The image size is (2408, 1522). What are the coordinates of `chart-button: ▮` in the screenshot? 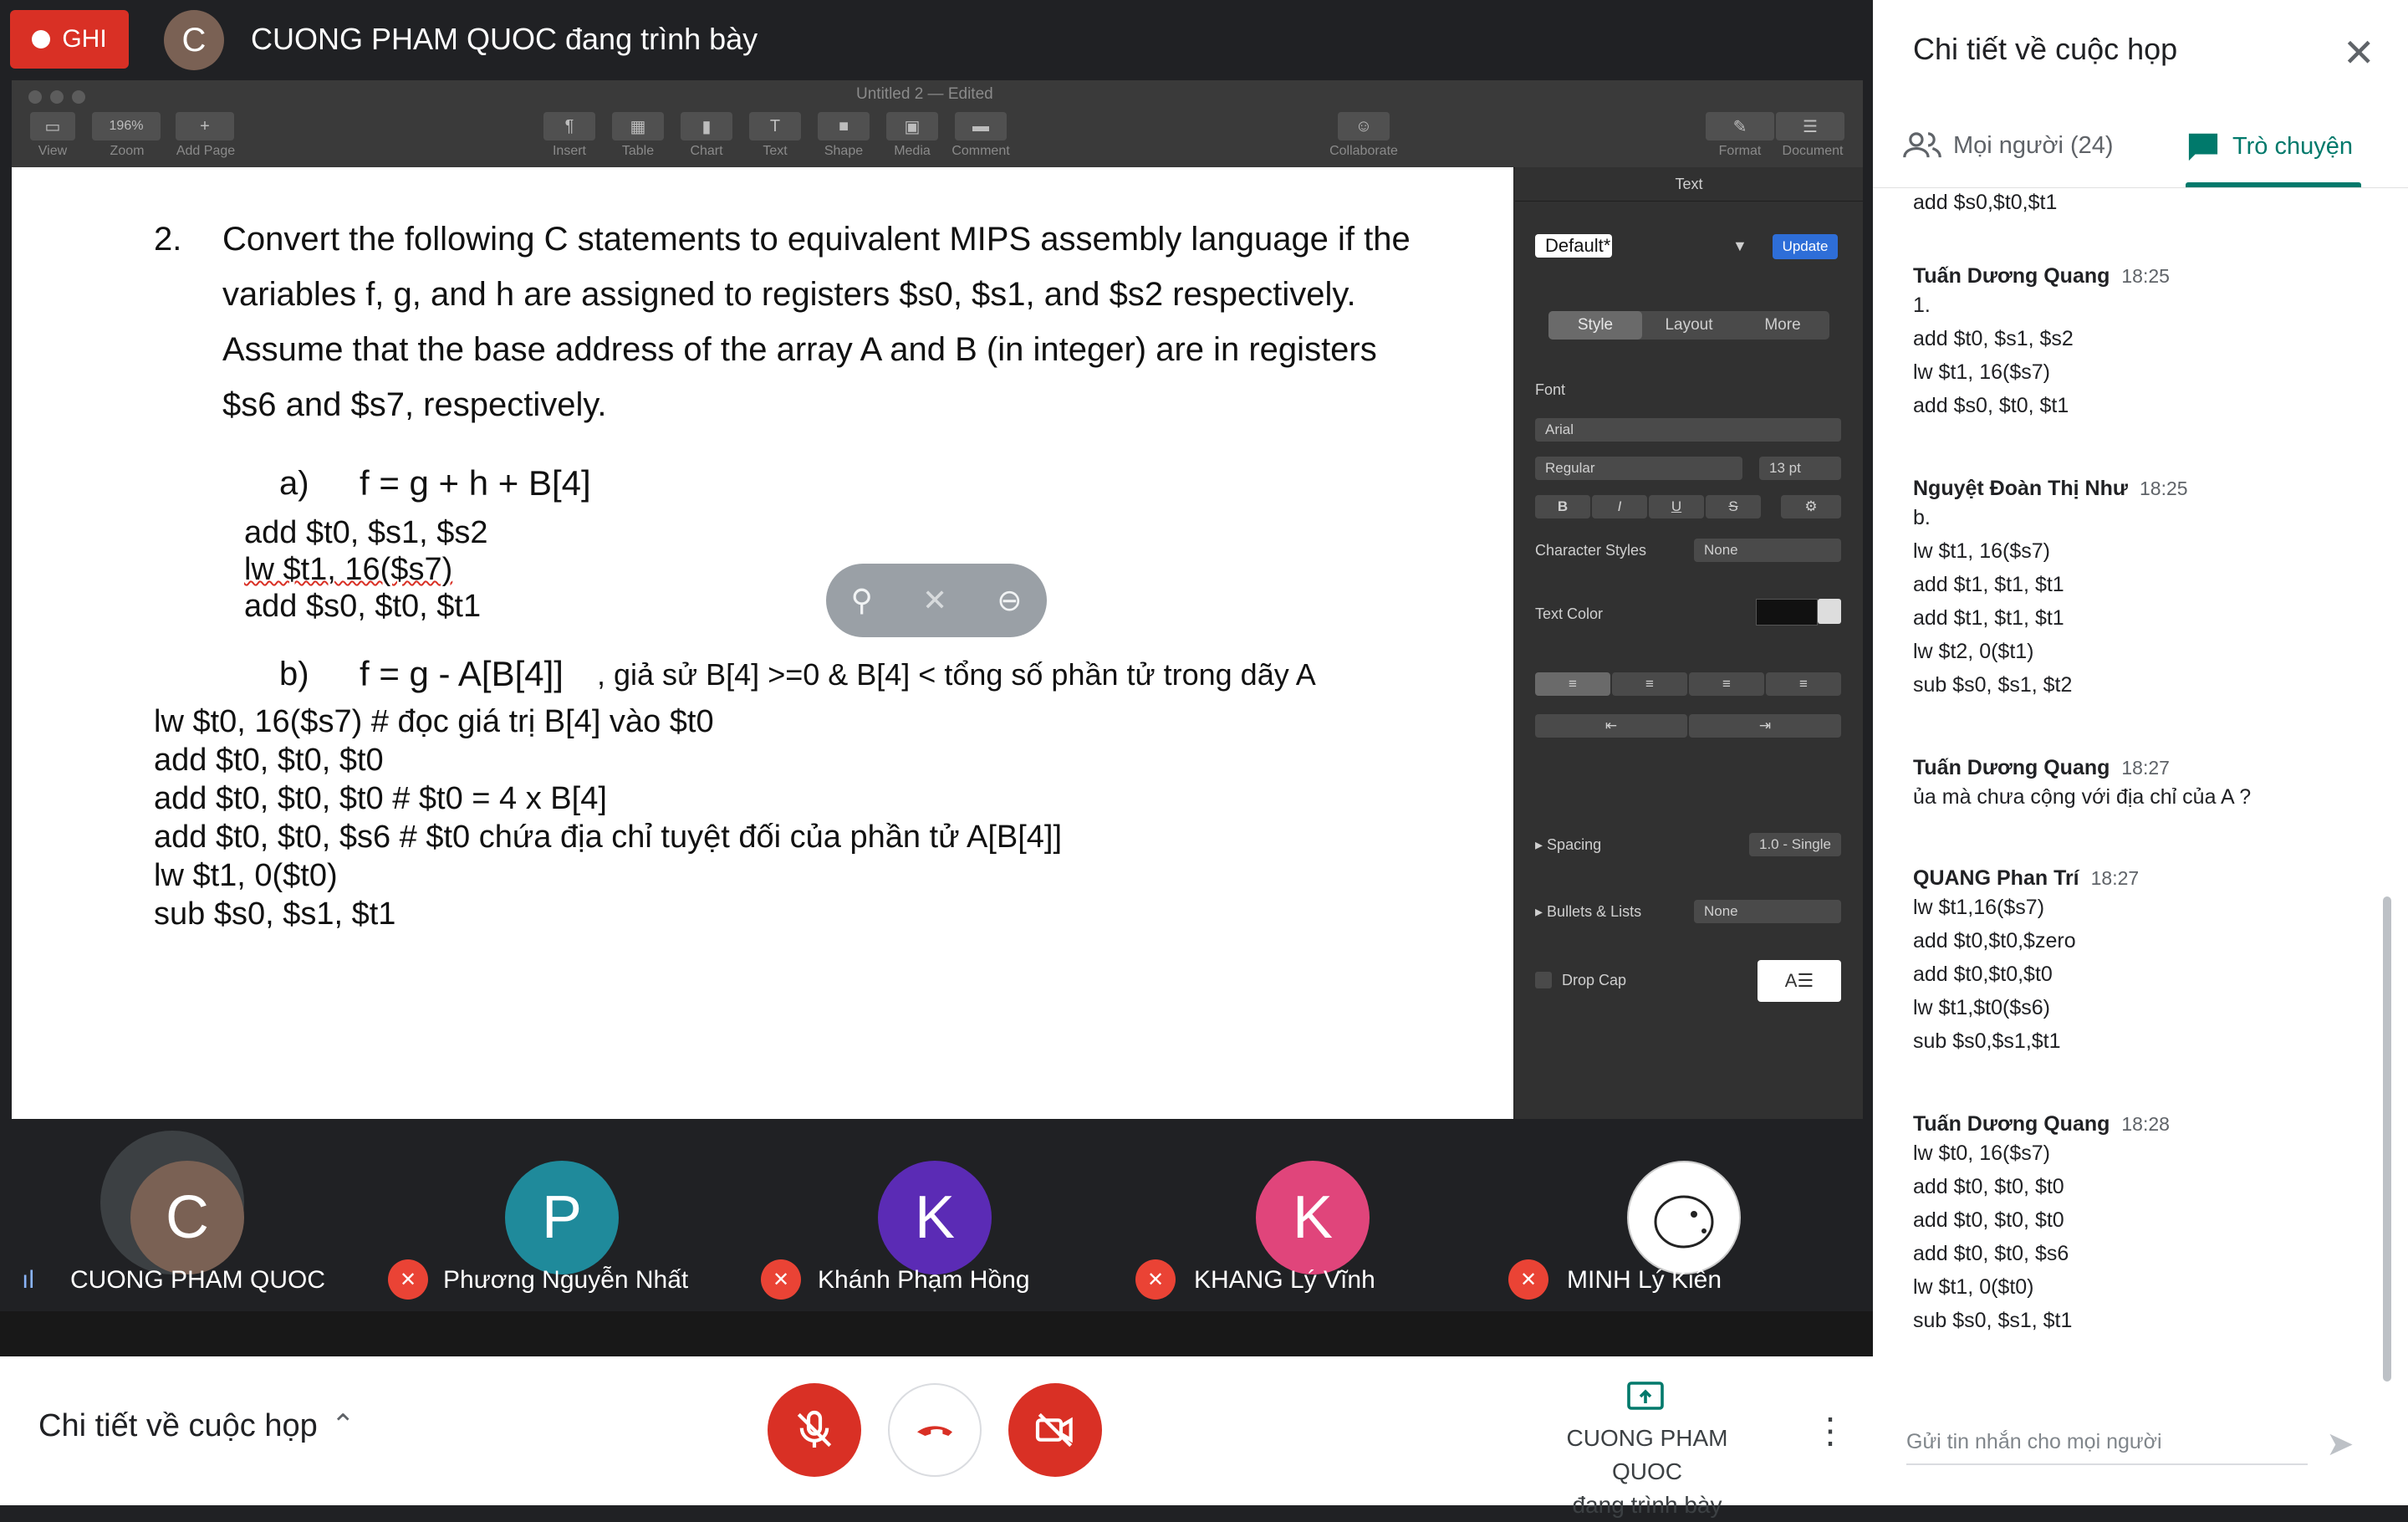 It's located at (706, 126).